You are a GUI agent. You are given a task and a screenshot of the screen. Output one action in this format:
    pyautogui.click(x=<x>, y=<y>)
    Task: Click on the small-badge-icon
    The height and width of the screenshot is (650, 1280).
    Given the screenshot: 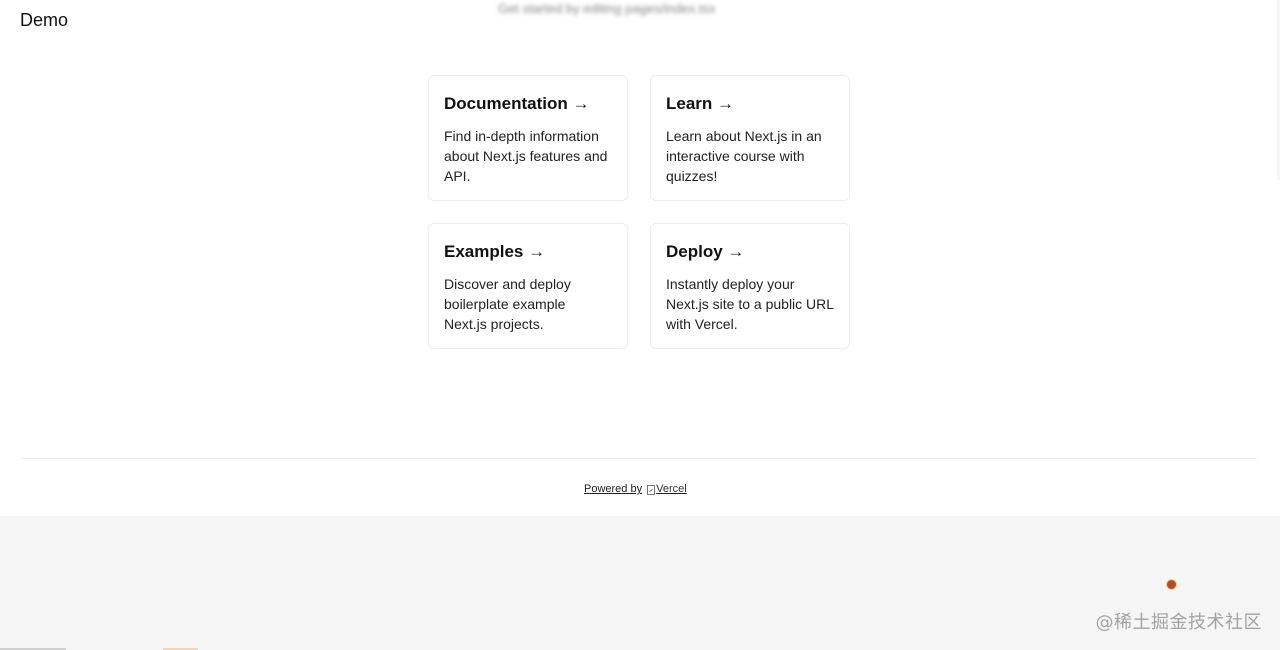 What is the action you would take?
    pyautogui.click(x=1171, y=584)
    